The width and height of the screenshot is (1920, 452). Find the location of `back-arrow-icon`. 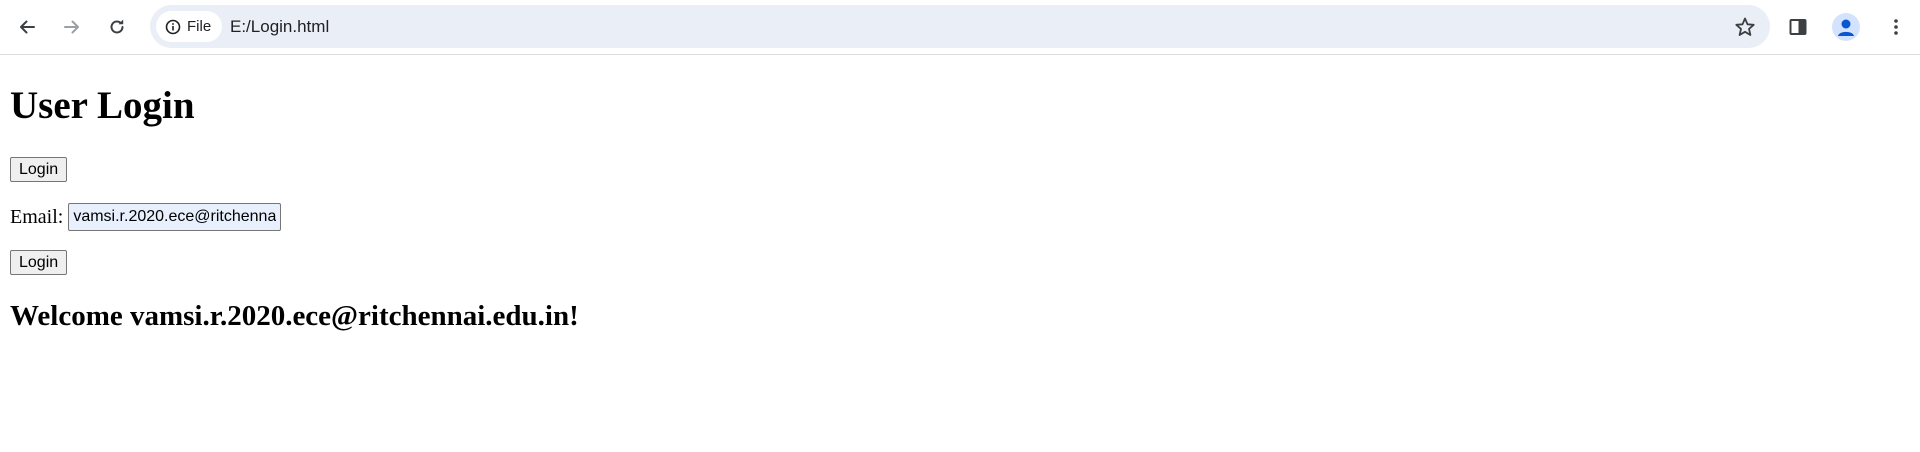

back-arrow-icon is located at coordinates (27, 27).